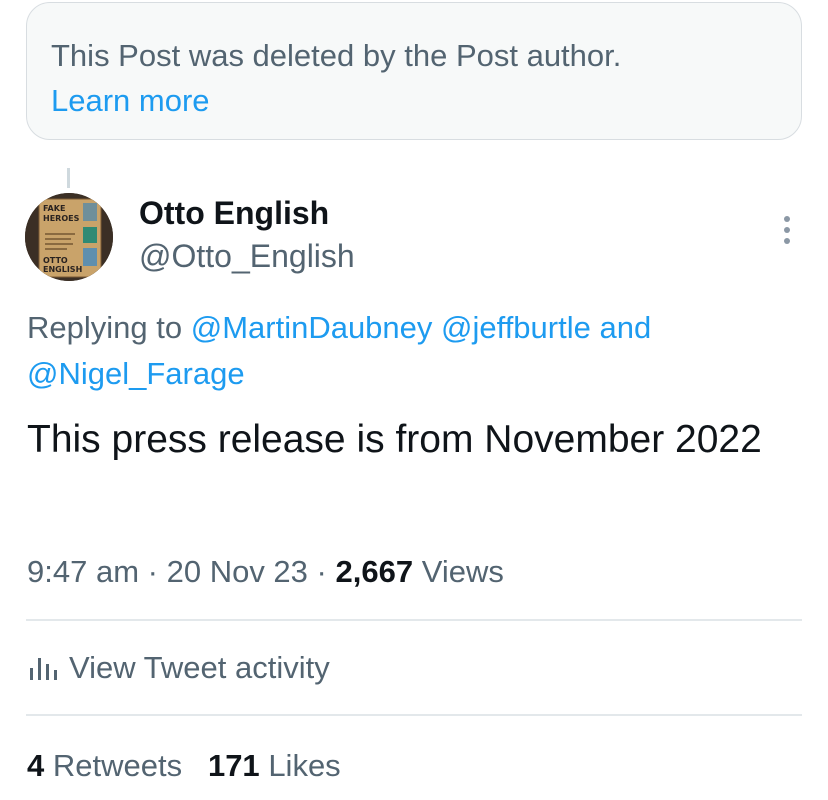 The image size is (828, 800). What do you see at coordinates (625, 327) in the screenshot?
I see `replying-joiner: and` at bounding box center [625, 327].